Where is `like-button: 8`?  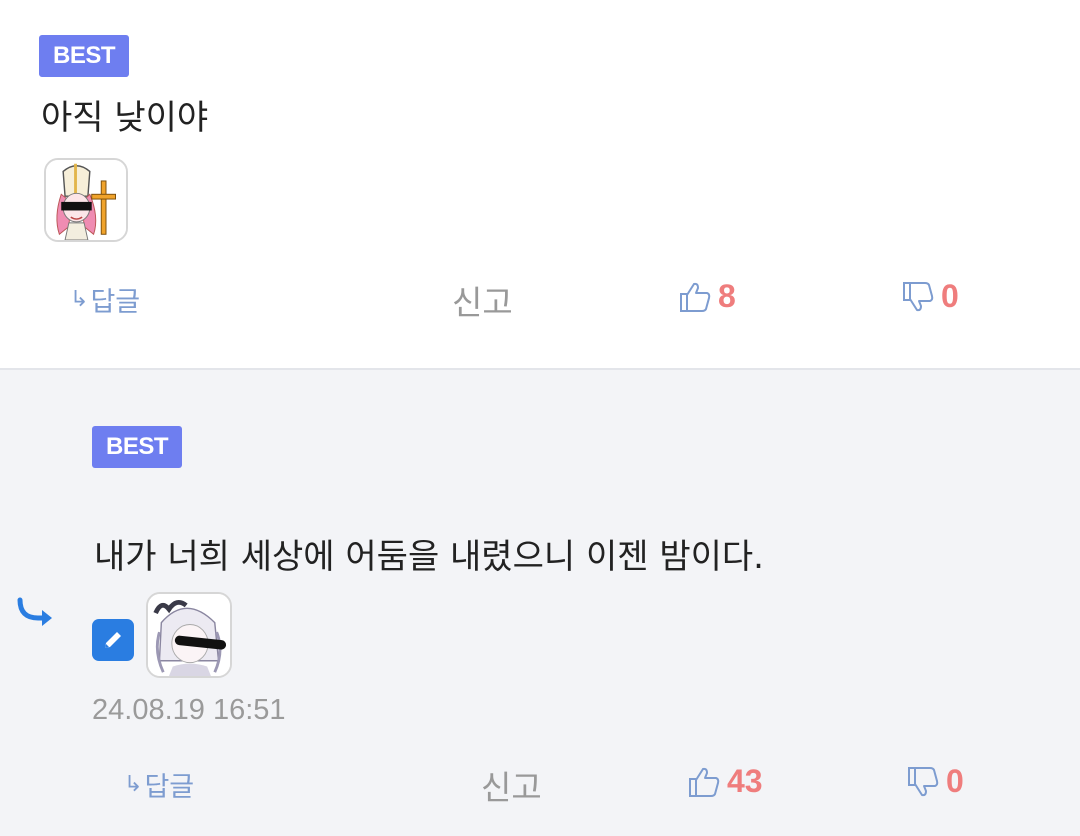
like-button: 8 is located at coordinates (707, 296).